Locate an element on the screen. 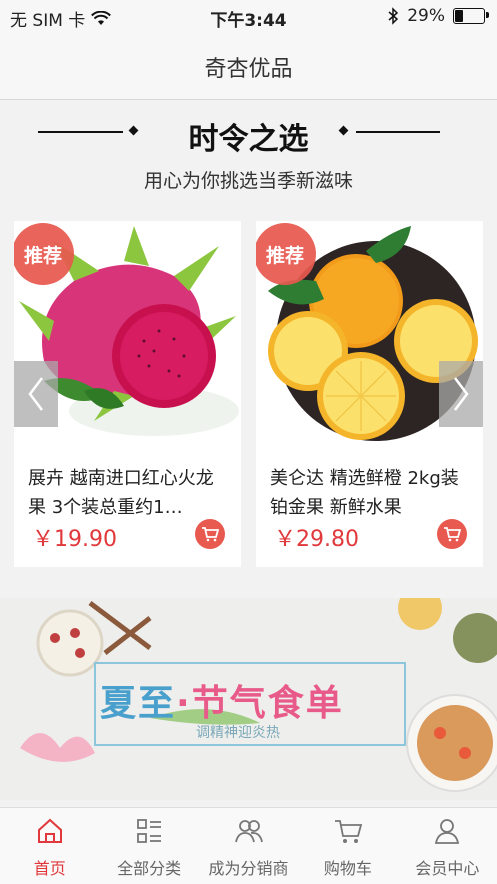 This screenshot has height=884, width=497. user-icon is located at coordinates (447, 831).